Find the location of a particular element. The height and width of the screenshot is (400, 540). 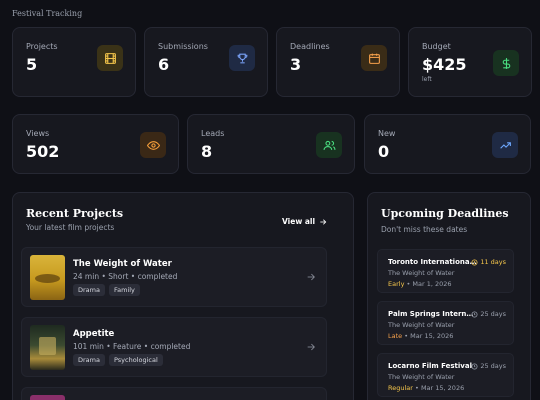

genre-tag: Family is located at coordinates (124, 290).